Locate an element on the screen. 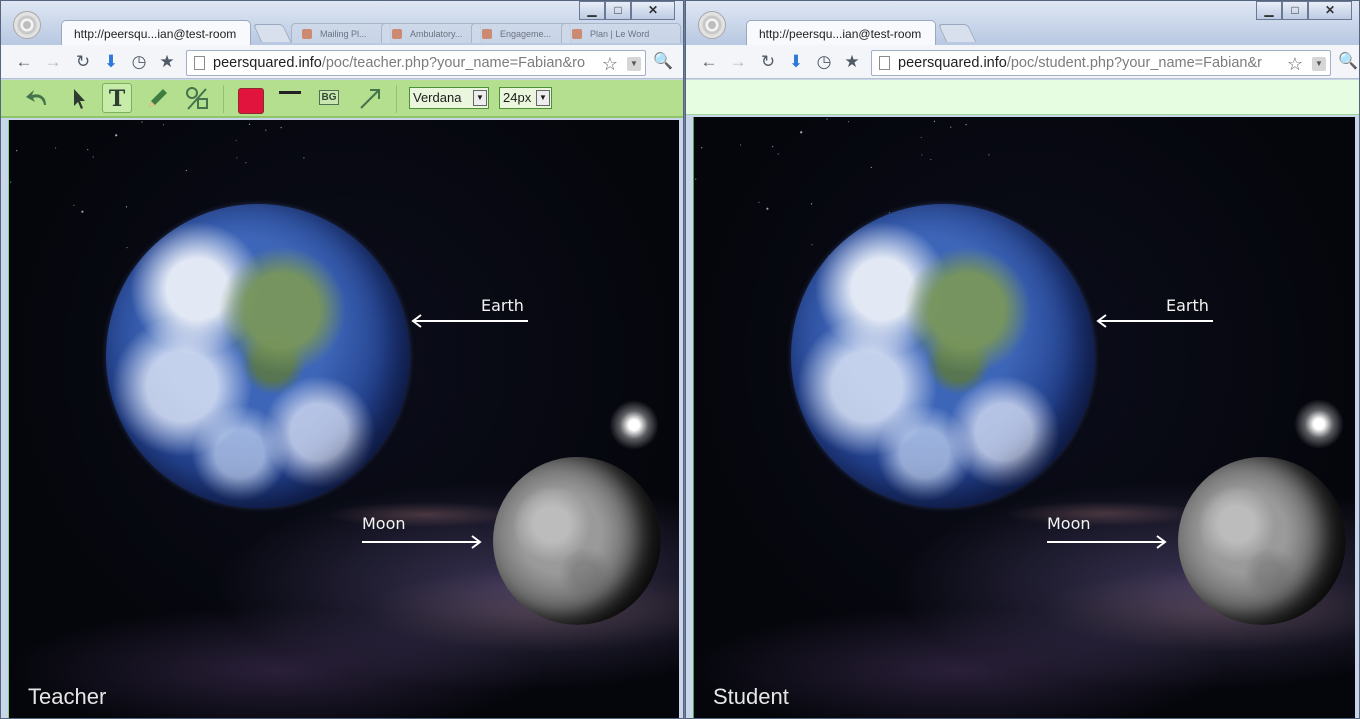 The height and width of the screenshot is (719, 1360). color-swatch is located at coordinates (251, 101).